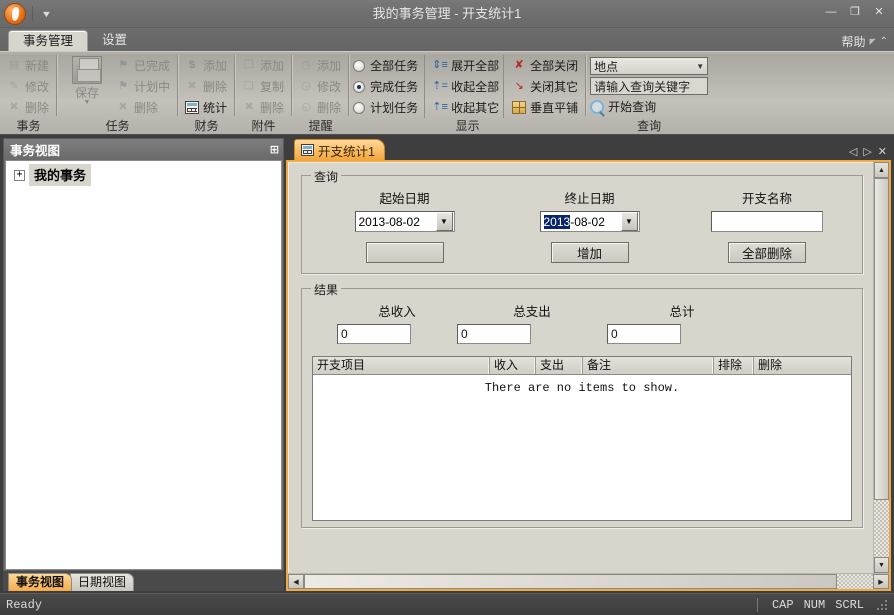 This screenshot has width=894, height=615. I want to click on attachment-delete-item: ✖ 删除, so click(263, 107).